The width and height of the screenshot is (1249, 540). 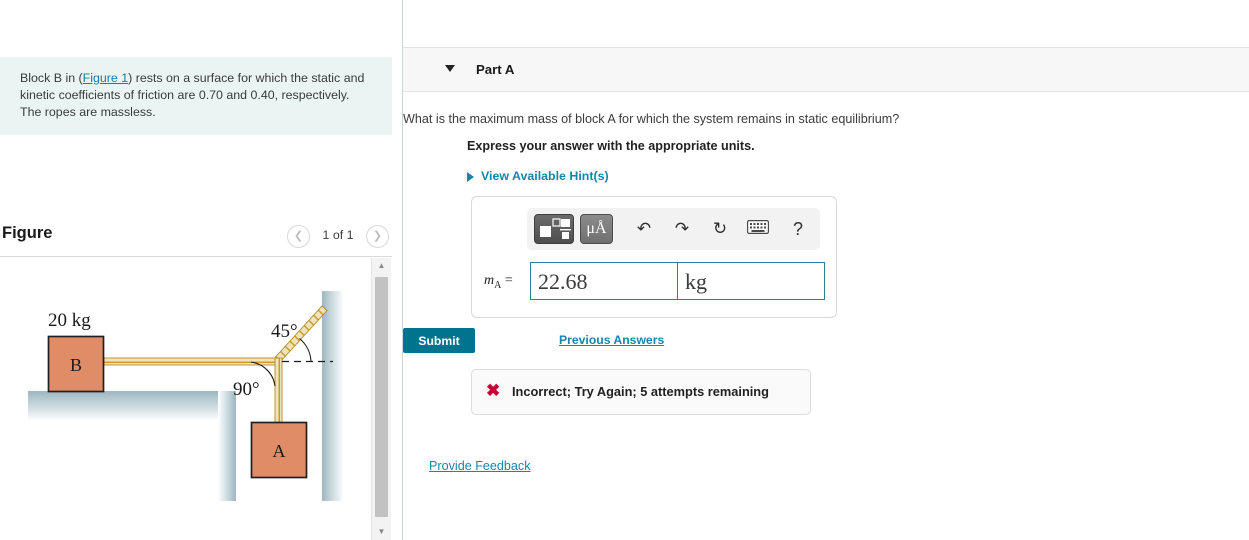 I want to click on previous-answers-link: Previous Answers, so click(x=611, y=340).